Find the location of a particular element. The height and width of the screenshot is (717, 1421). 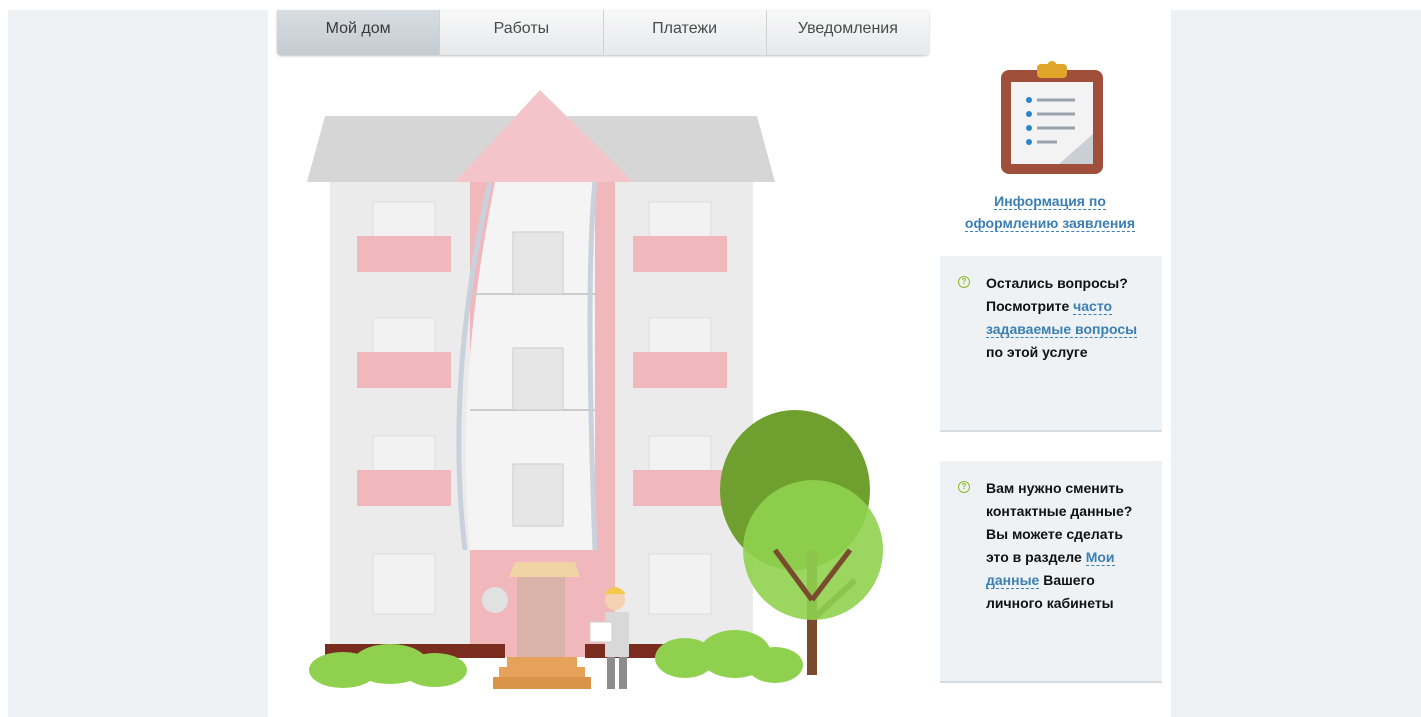

clipboard-icon is located at coordinates (1052, 117).